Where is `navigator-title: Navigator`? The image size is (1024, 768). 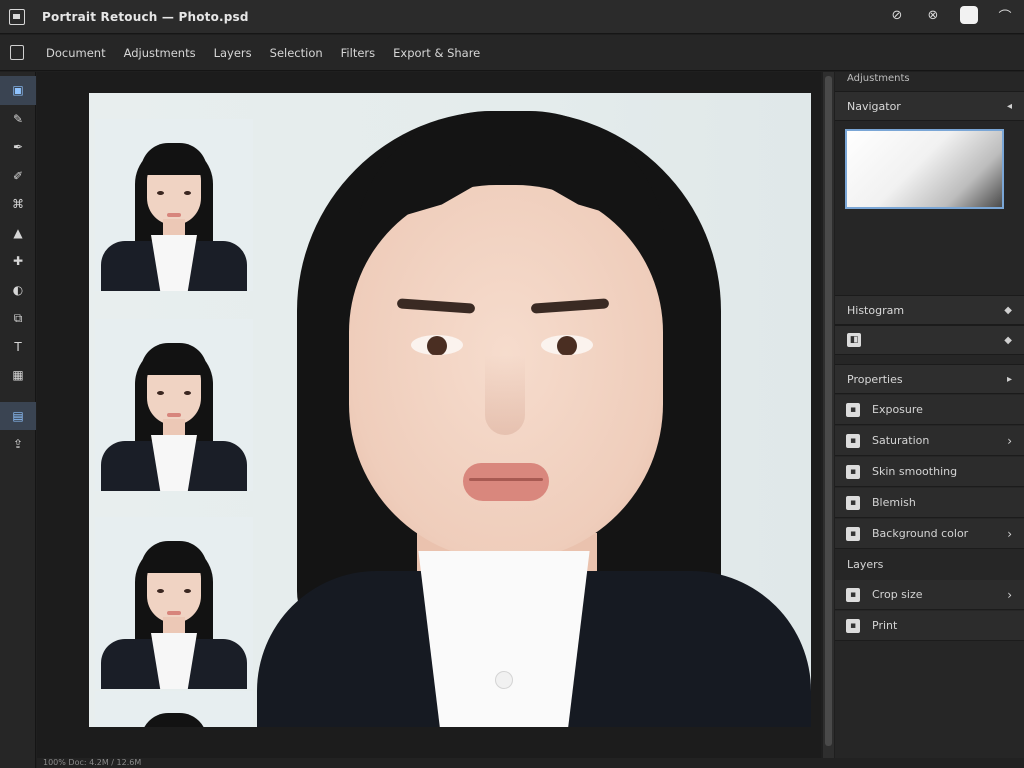
navigator-title: Navigator is located at coordinates (874, 106).